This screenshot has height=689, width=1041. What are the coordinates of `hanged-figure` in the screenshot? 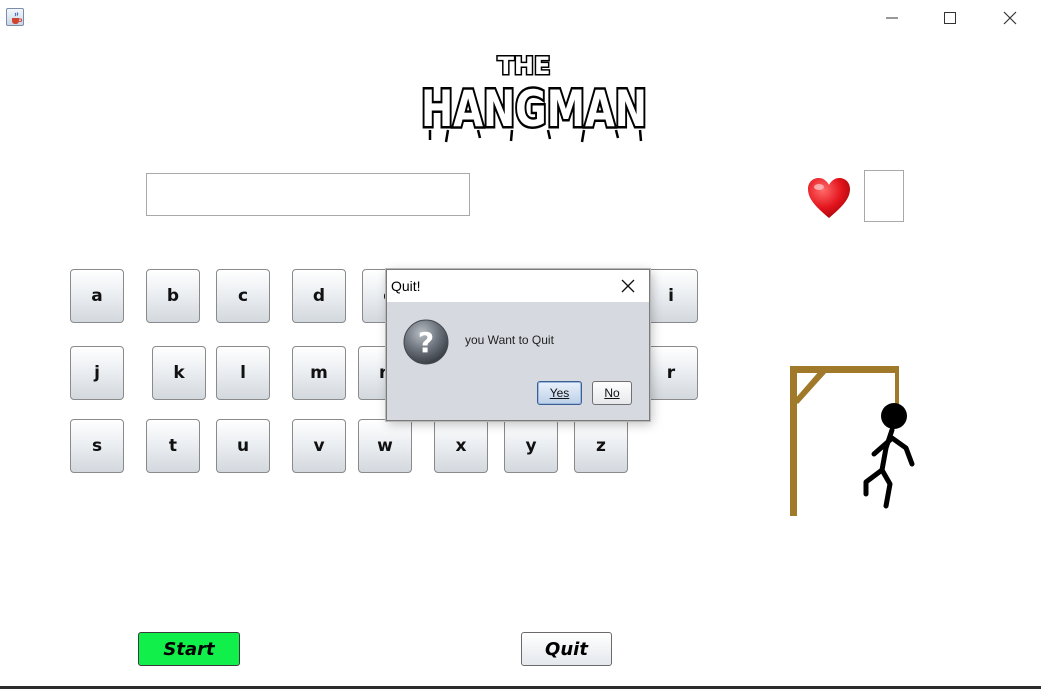 It's located at (889, 456).